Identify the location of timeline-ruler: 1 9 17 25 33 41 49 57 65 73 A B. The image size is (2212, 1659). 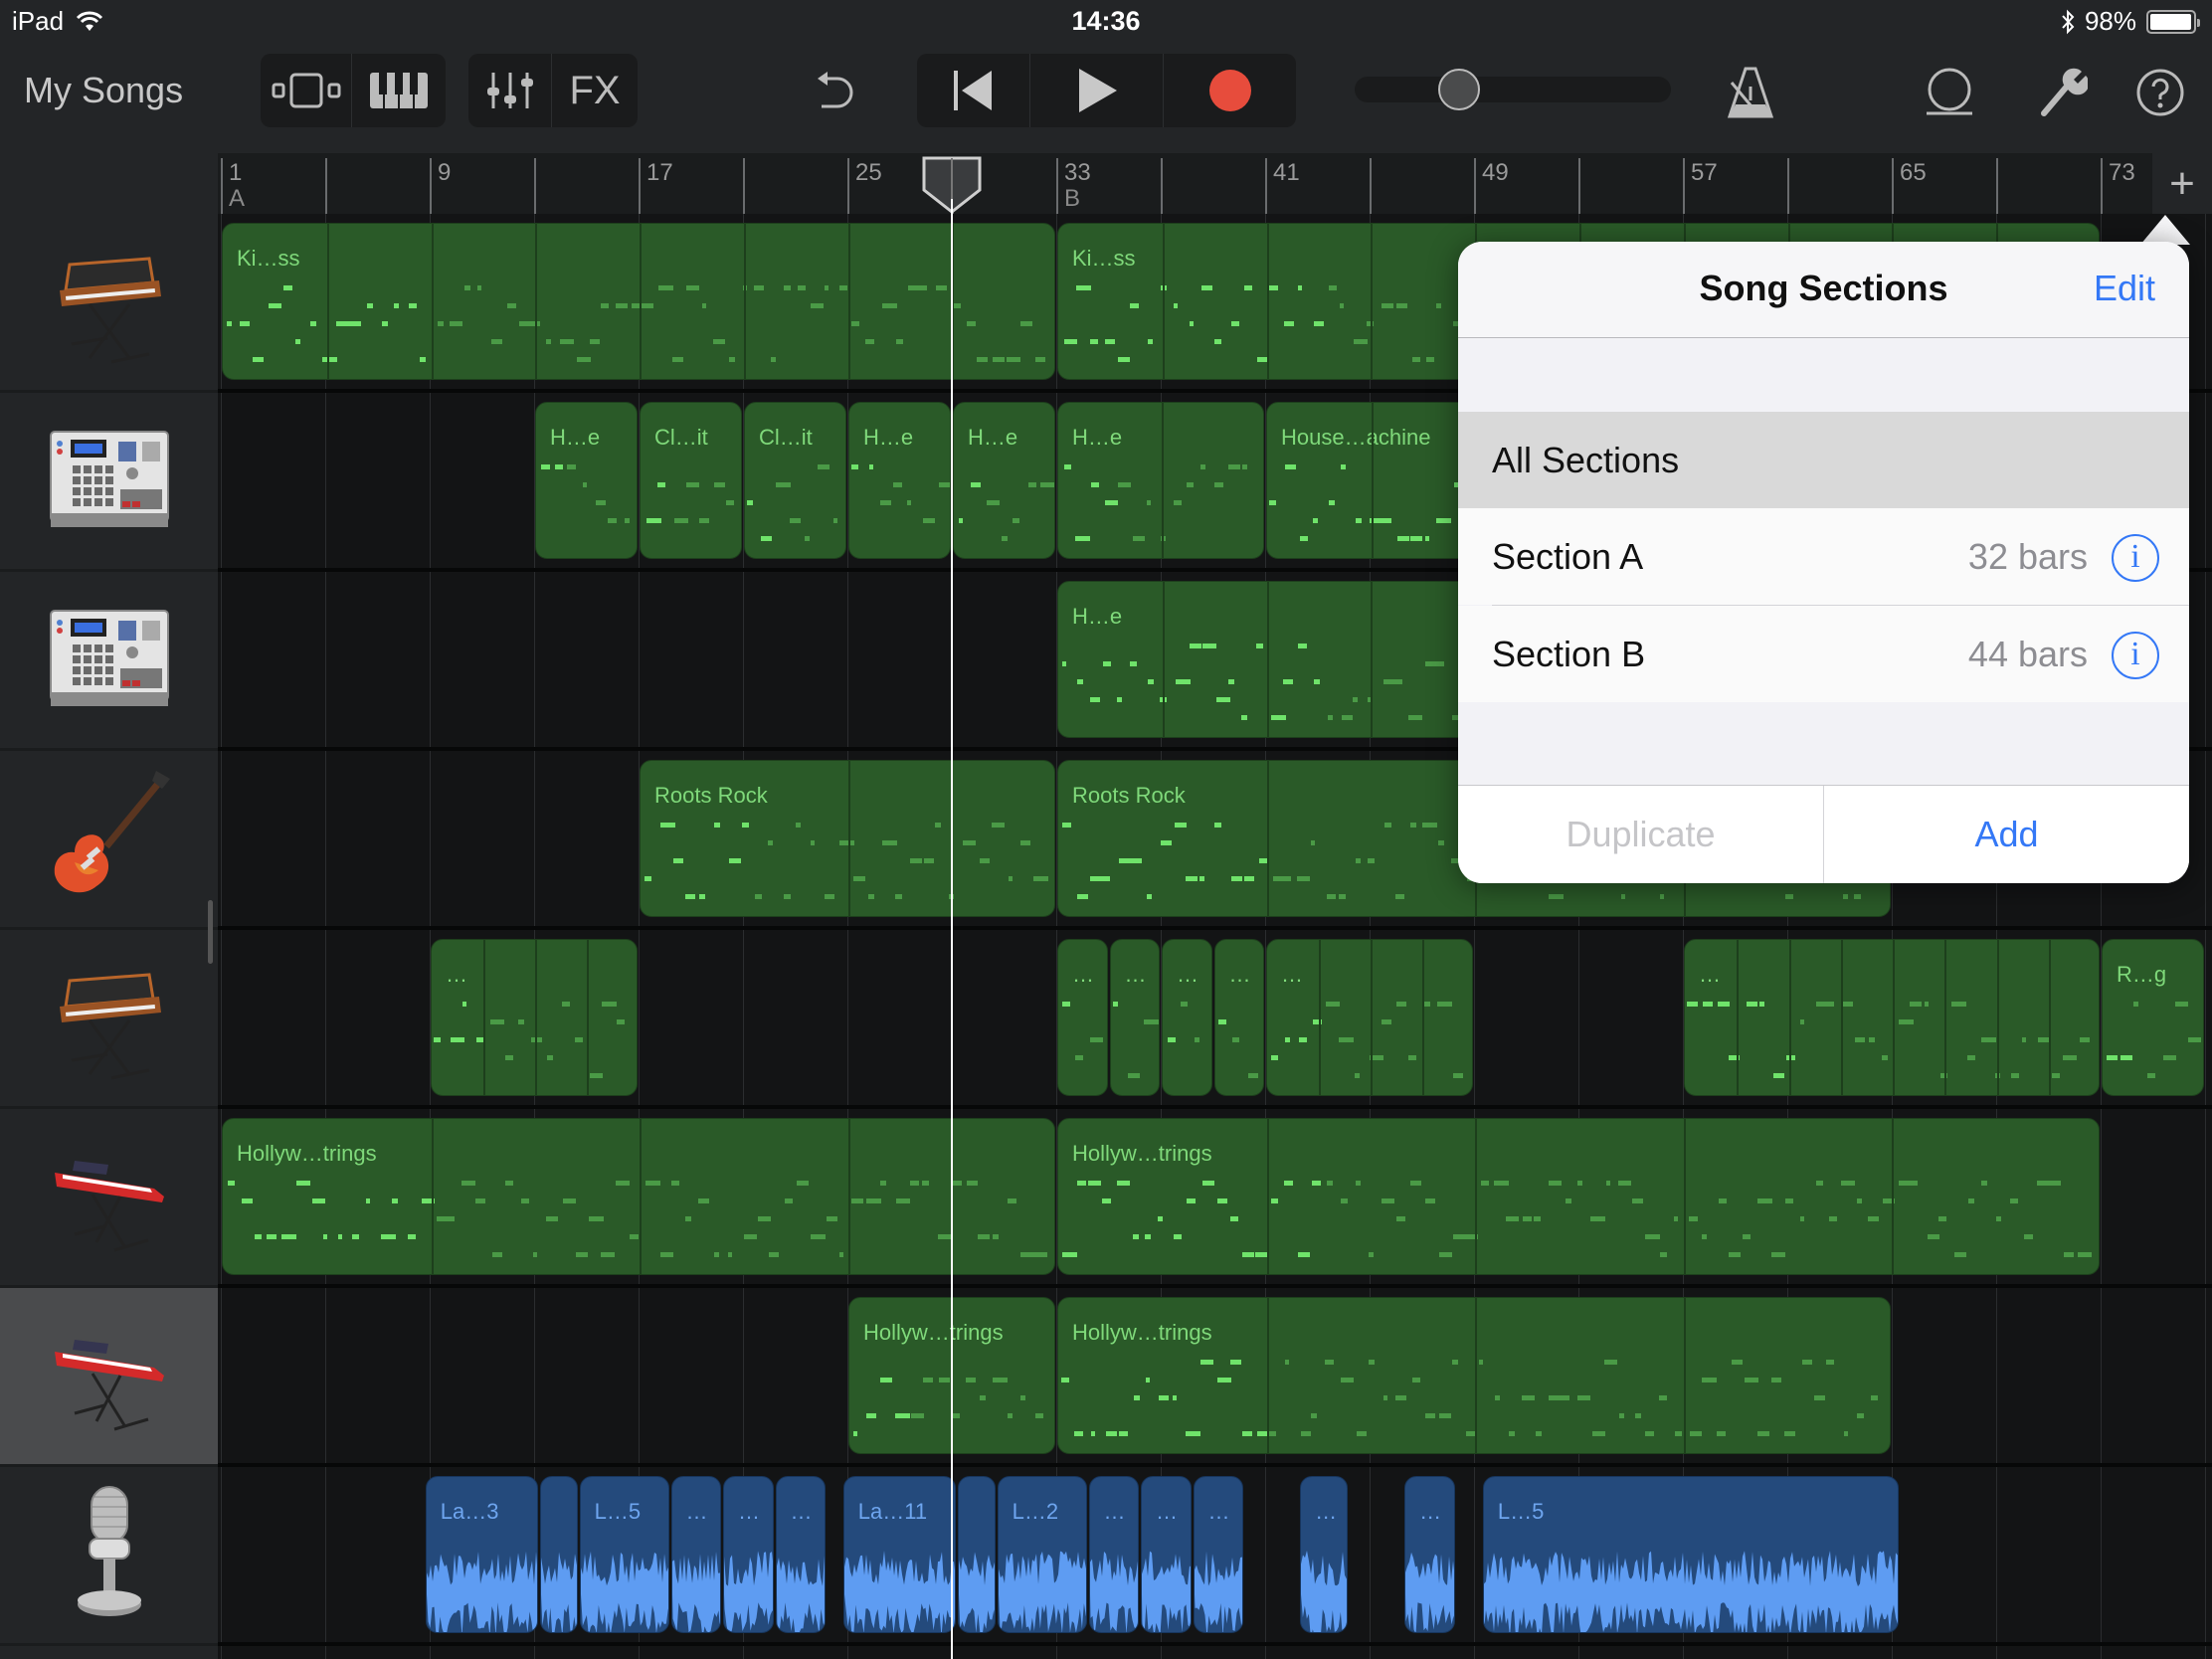
(1185, 183).